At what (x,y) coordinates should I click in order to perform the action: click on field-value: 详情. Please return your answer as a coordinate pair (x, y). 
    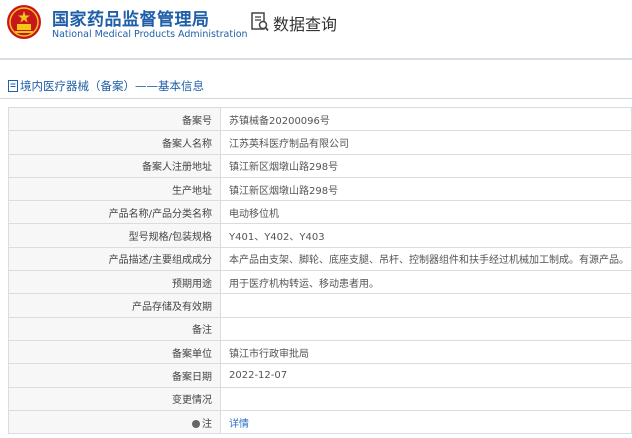
    Looking at the image, I should click on (426, 422).